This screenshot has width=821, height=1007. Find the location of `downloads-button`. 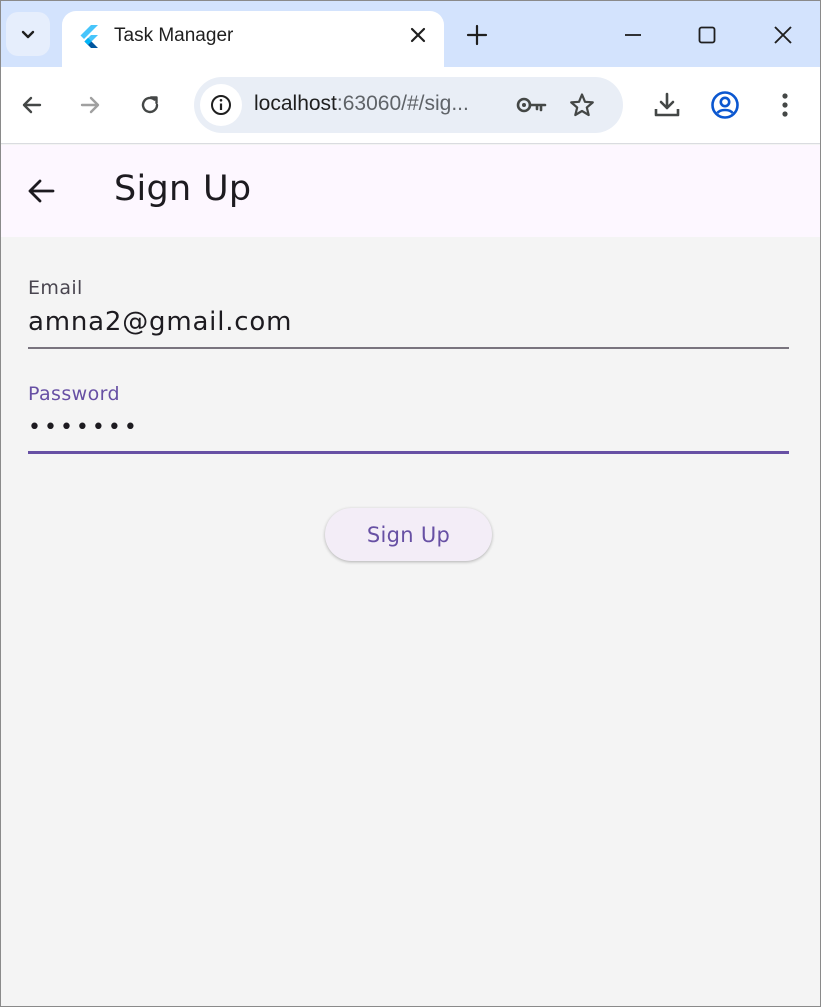

downloads-button is located at coordinates (667, 105).